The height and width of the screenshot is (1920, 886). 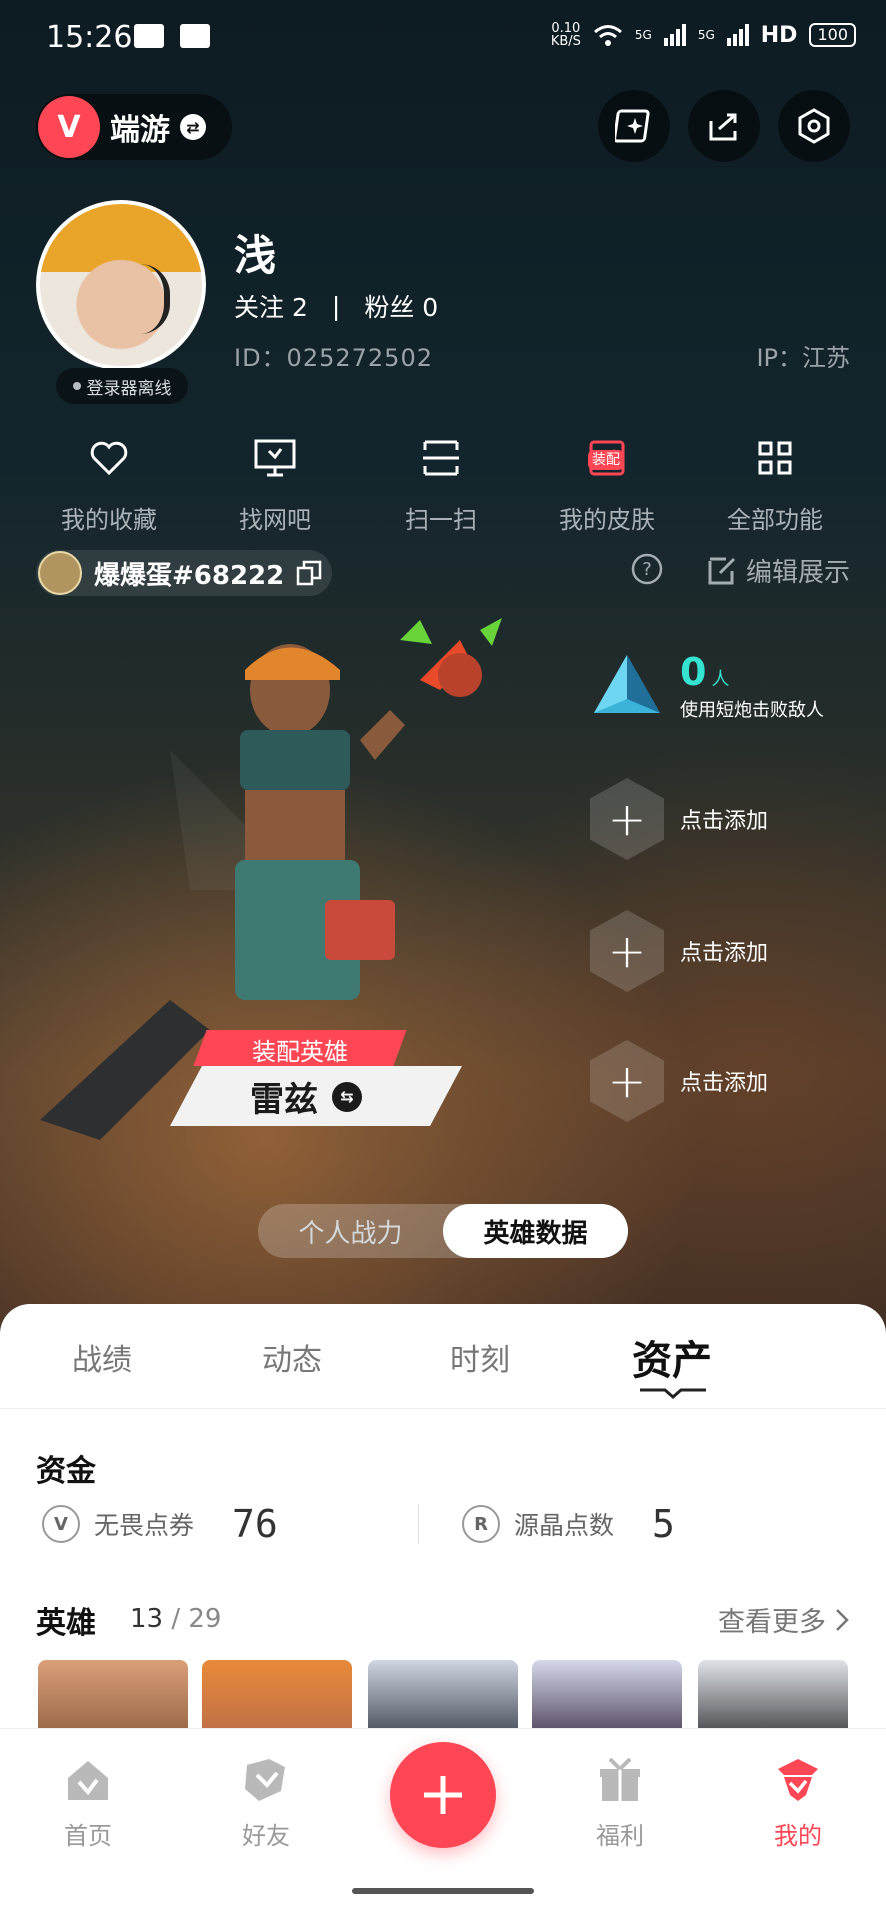 I want to click on equip-agent-label: 装配英雄, so click(x=300, y=1052).